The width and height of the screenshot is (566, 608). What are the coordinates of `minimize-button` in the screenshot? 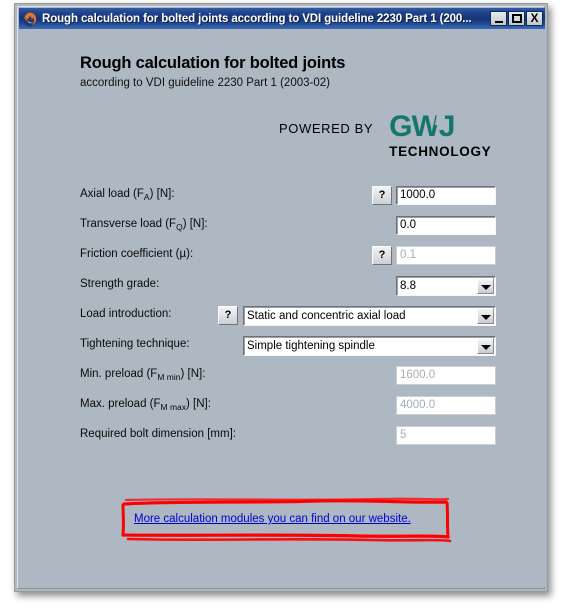 It's located at (498, 18).